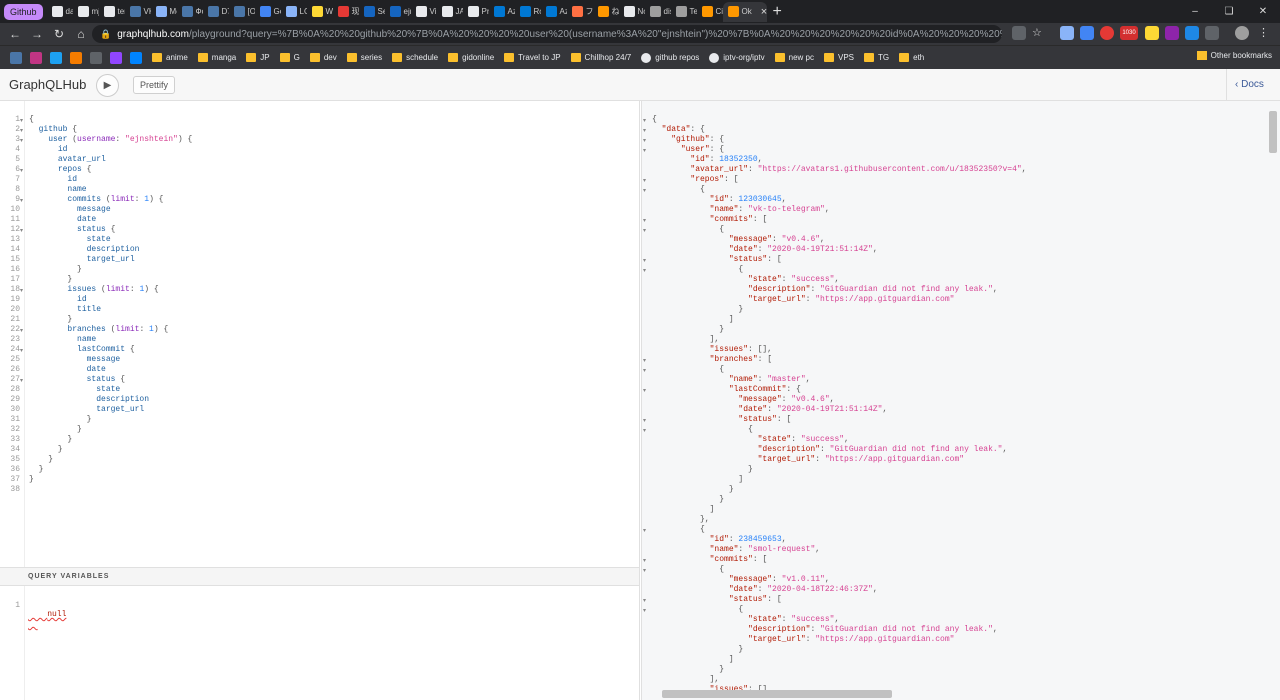 This screenshot has width=1280, height=700. What do you see at coordinates (1019, 33) in the screenshot?
I see `cast-icon` at bounding box center [1019, 33].